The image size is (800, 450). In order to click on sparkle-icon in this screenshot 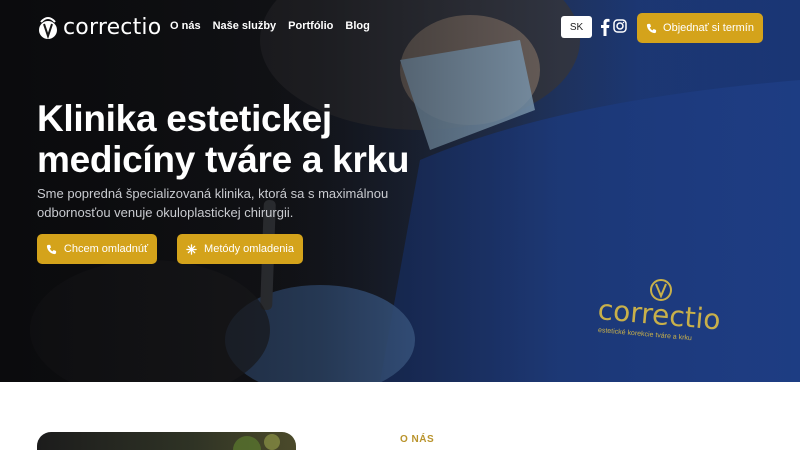, I will do `click(191, 249)`.